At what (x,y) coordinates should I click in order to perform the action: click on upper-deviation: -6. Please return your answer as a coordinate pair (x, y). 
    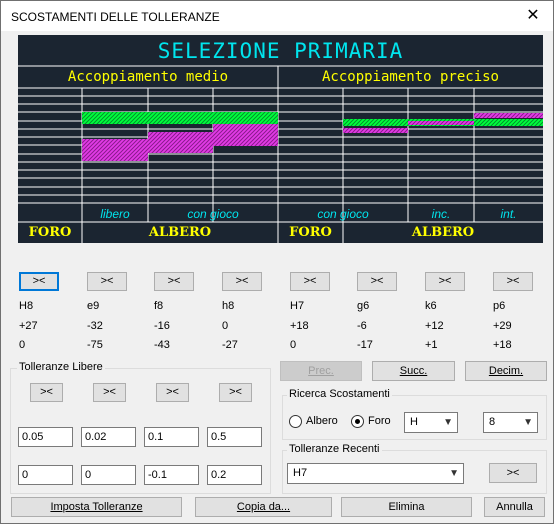
    Looking at the image, I should click on (362, 326).